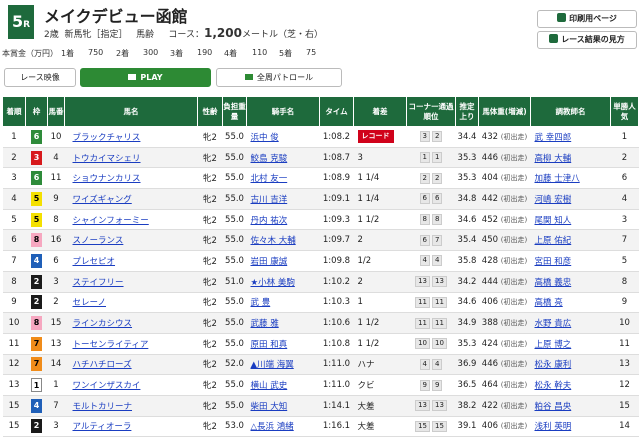 This screenshot has height=438, width=640. Describe the element at coordinates (424, 158) in the screenshot. I see `corner-position: 1` at that location.